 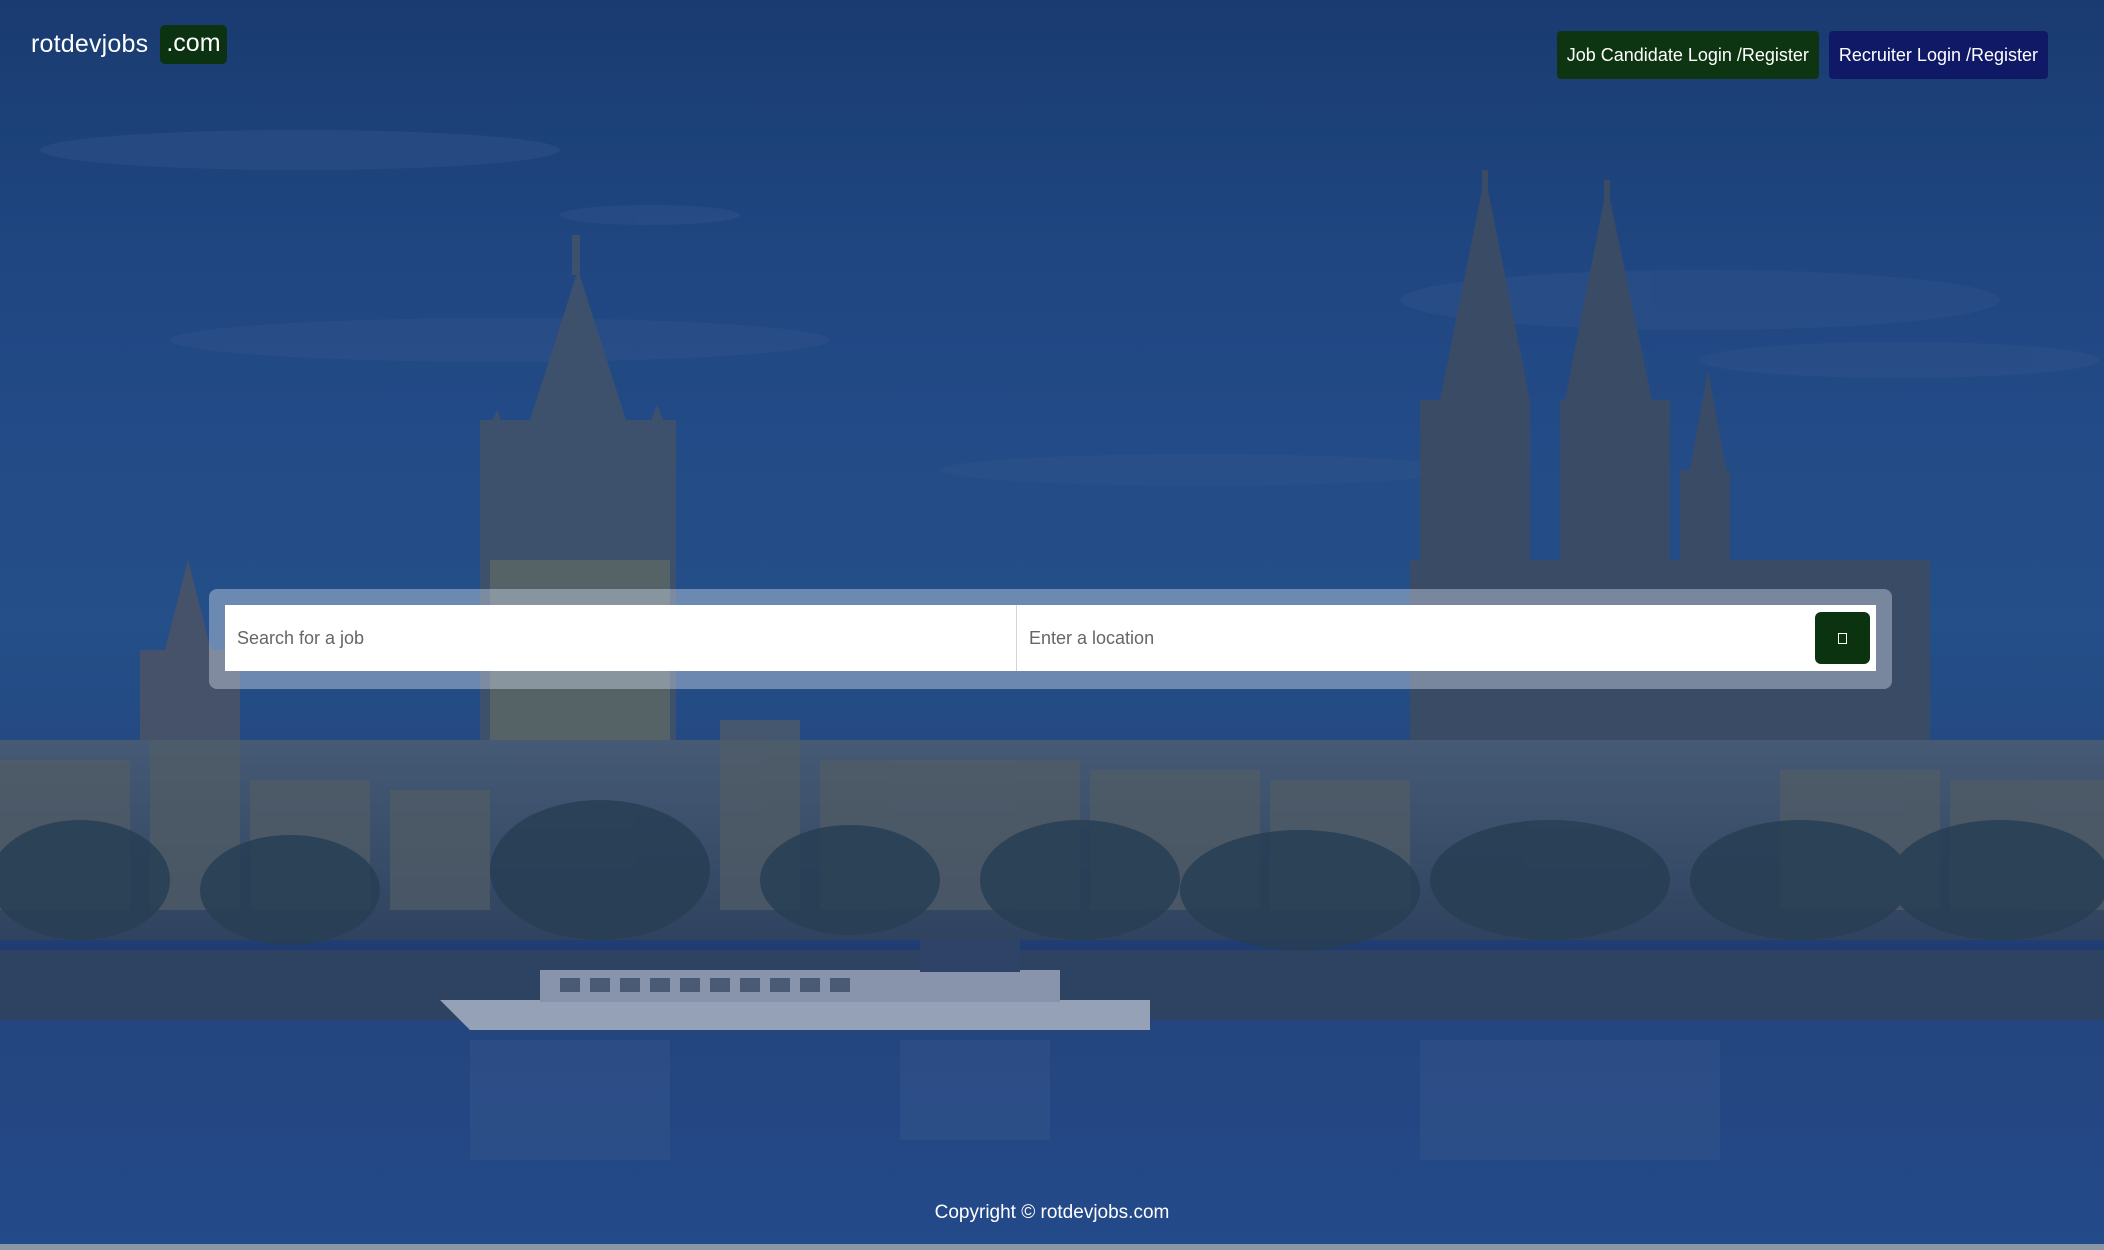 What do you see at coordinates (1052, 1212) in the screenshot?
I see `copyright-text: Copyright © rotdevjobs.com` at bounding box center [1052, 1212].